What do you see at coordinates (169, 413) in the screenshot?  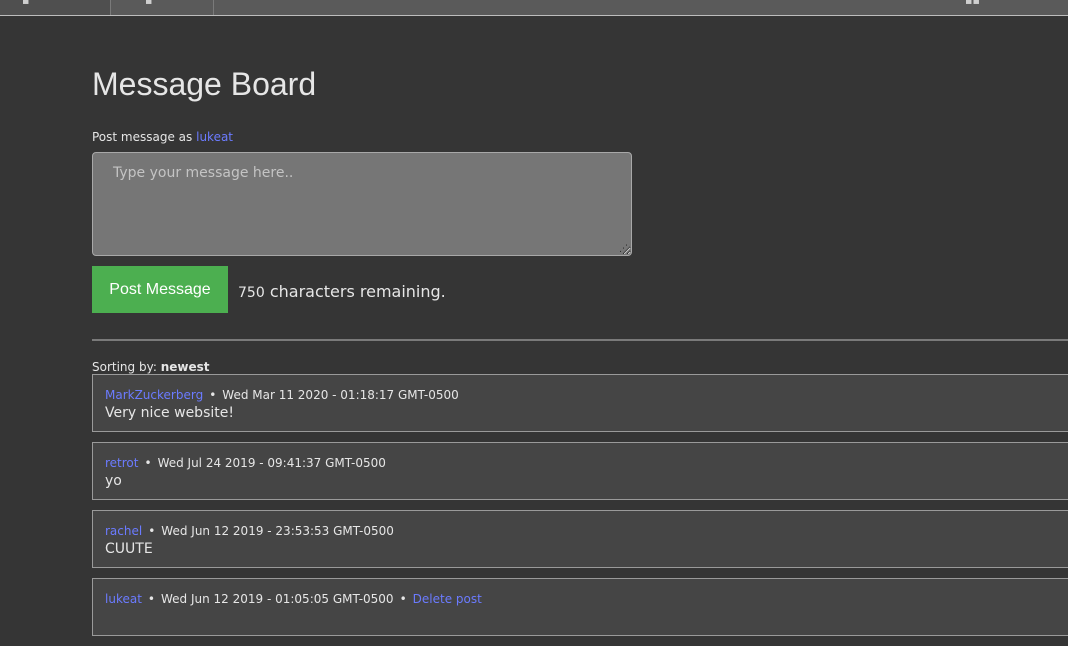 I see `post-body: Very nice website!` at bounding box center [169, 413].